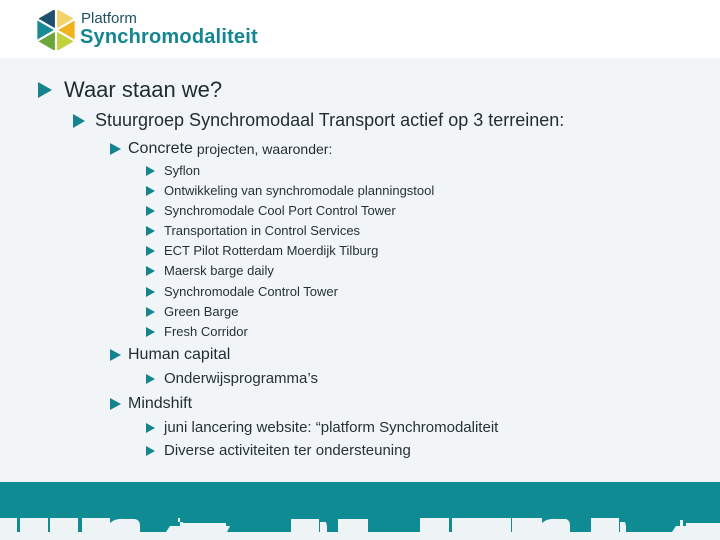 The image size is (720, 540). I want to click on list-item-text: Green Barge, so click(201, 311).